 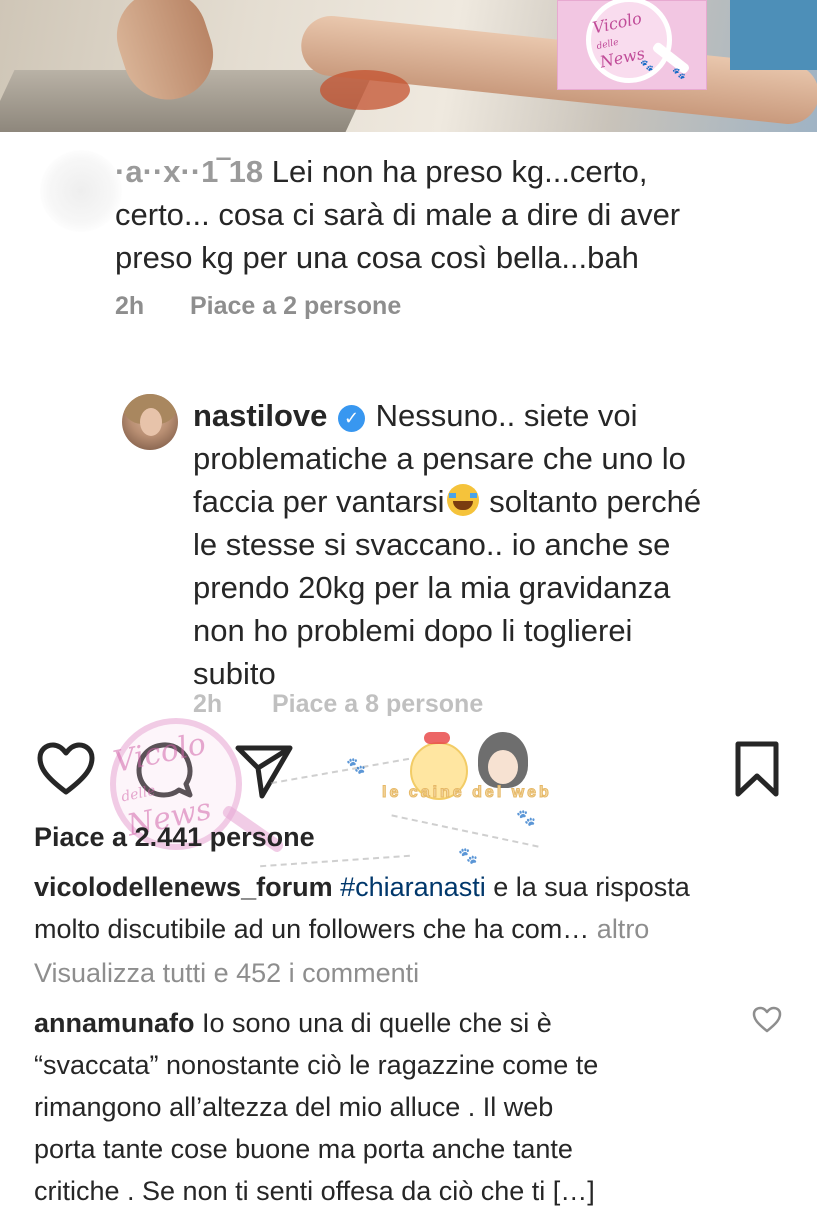 I want to click on reply-username: nastilove, so click(x=260, y=415).